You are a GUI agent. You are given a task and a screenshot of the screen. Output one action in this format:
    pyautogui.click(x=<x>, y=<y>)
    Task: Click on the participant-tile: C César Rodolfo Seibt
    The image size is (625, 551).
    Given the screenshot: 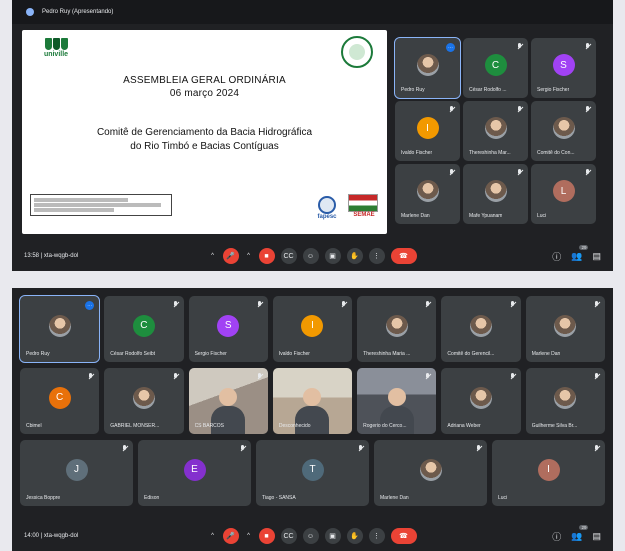 What is the action you would take?
    pyautogui.click(x=144, y=329)
    